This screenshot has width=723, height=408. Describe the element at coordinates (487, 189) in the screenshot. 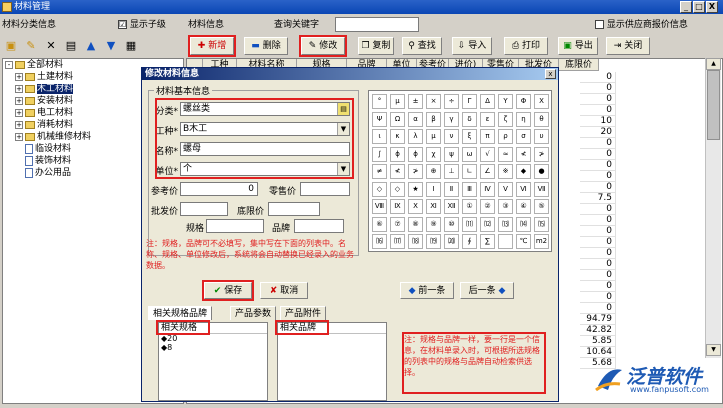

I see `symbol-key: Ⅳ` at that location.